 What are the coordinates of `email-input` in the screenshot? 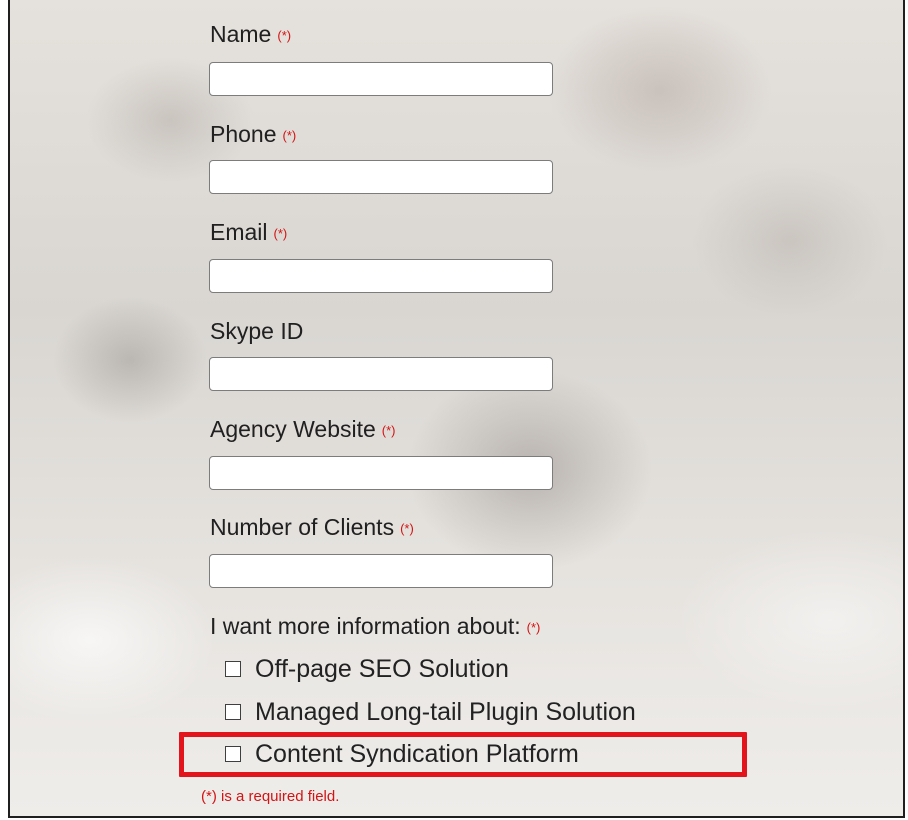 It's located at (381, 276).